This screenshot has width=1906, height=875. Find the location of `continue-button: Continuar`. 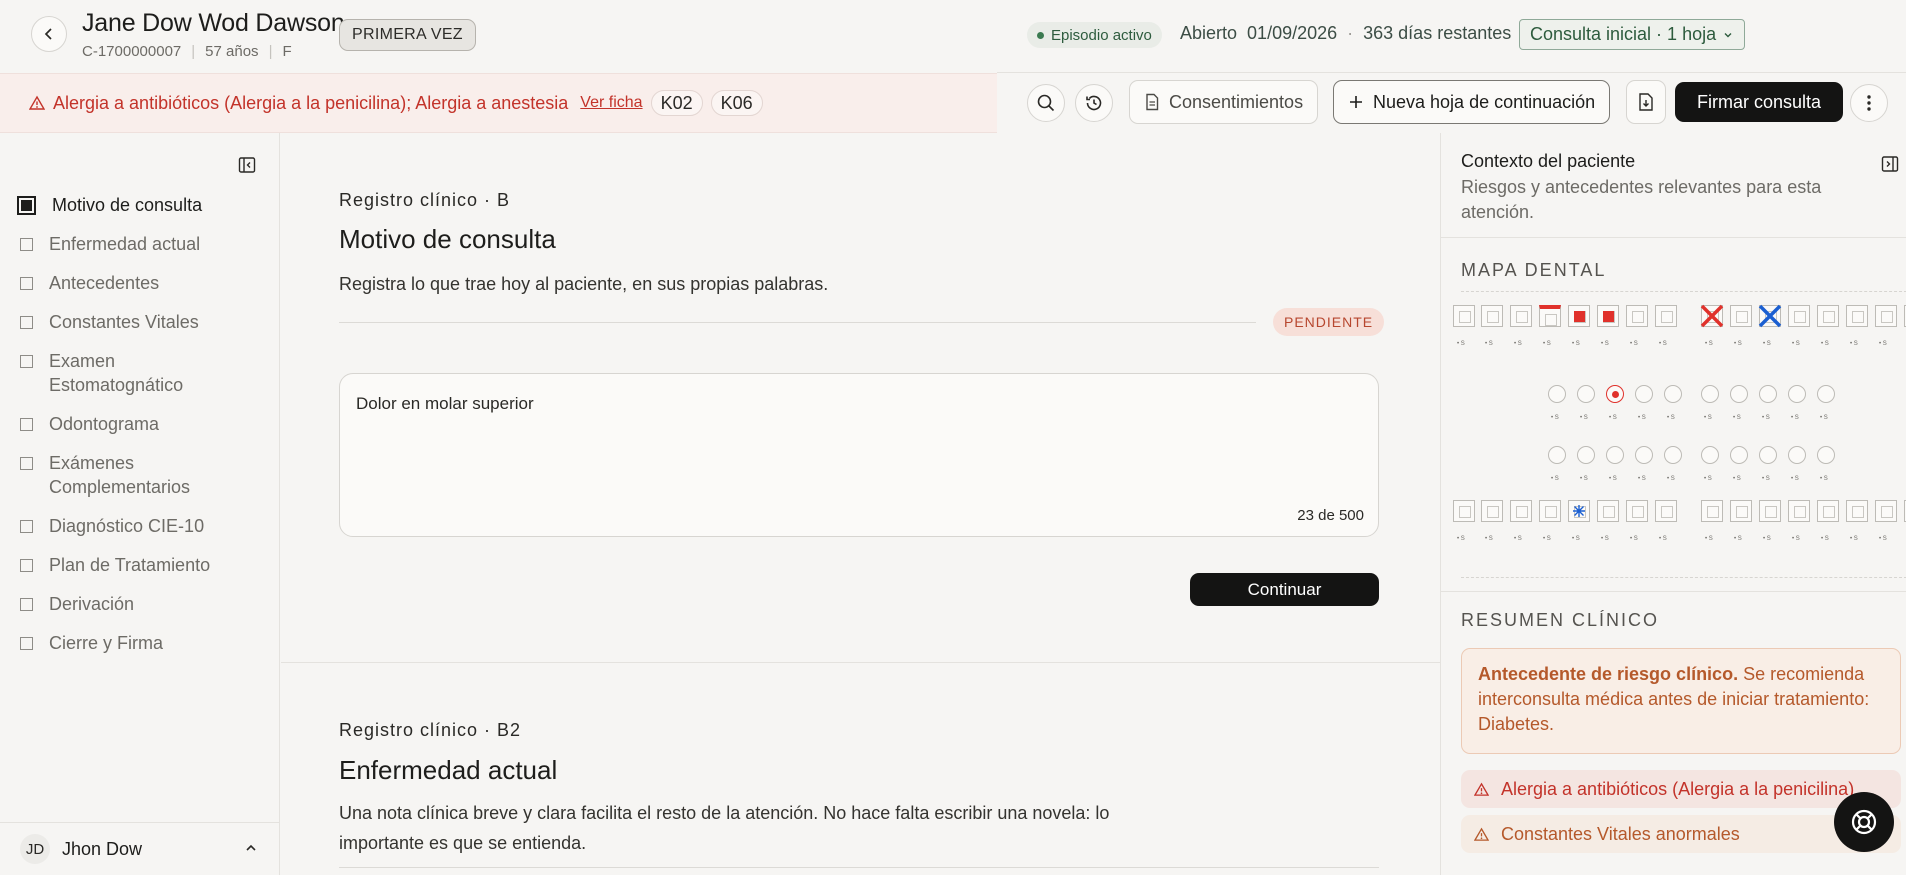

continue-button: Continuar is located at coordinates (1284, 589).